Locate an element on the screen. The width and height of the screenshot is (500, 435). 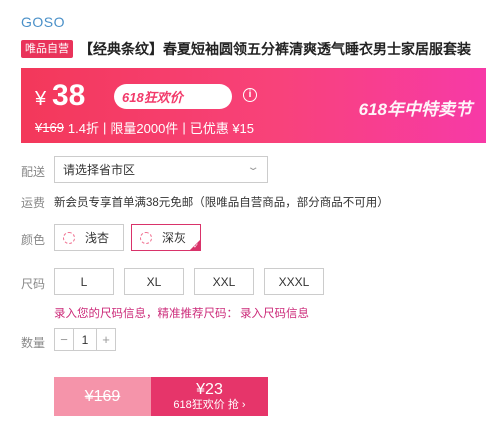
color-option-label: 浅杏 is located at coordinates (97, 238).